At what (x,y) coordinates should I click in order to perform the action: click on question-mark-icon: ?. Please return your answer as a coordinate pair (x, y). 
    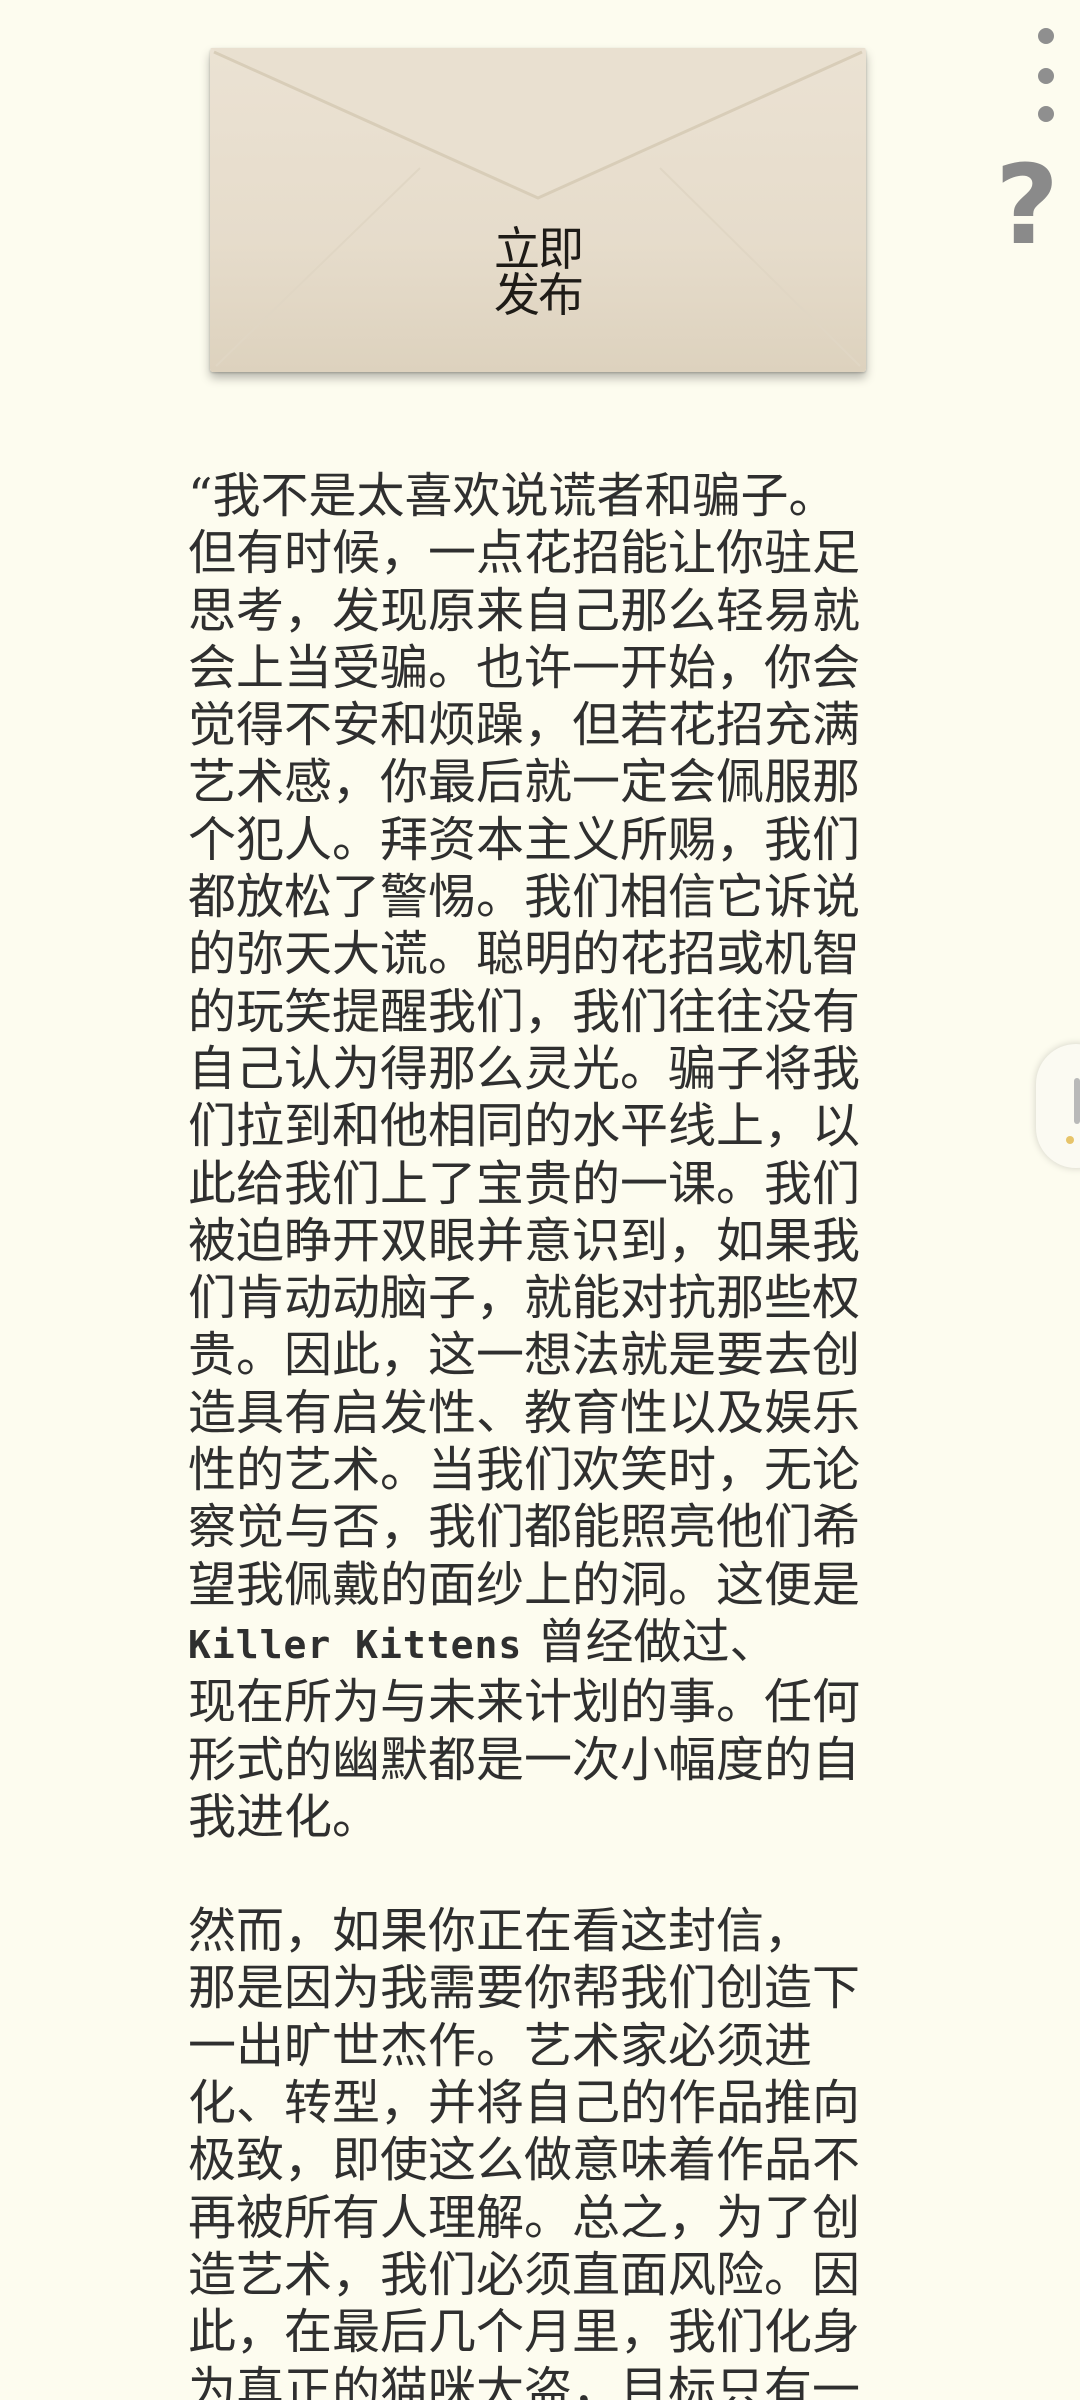
    Looking at the image, I should click on (1027, 205).